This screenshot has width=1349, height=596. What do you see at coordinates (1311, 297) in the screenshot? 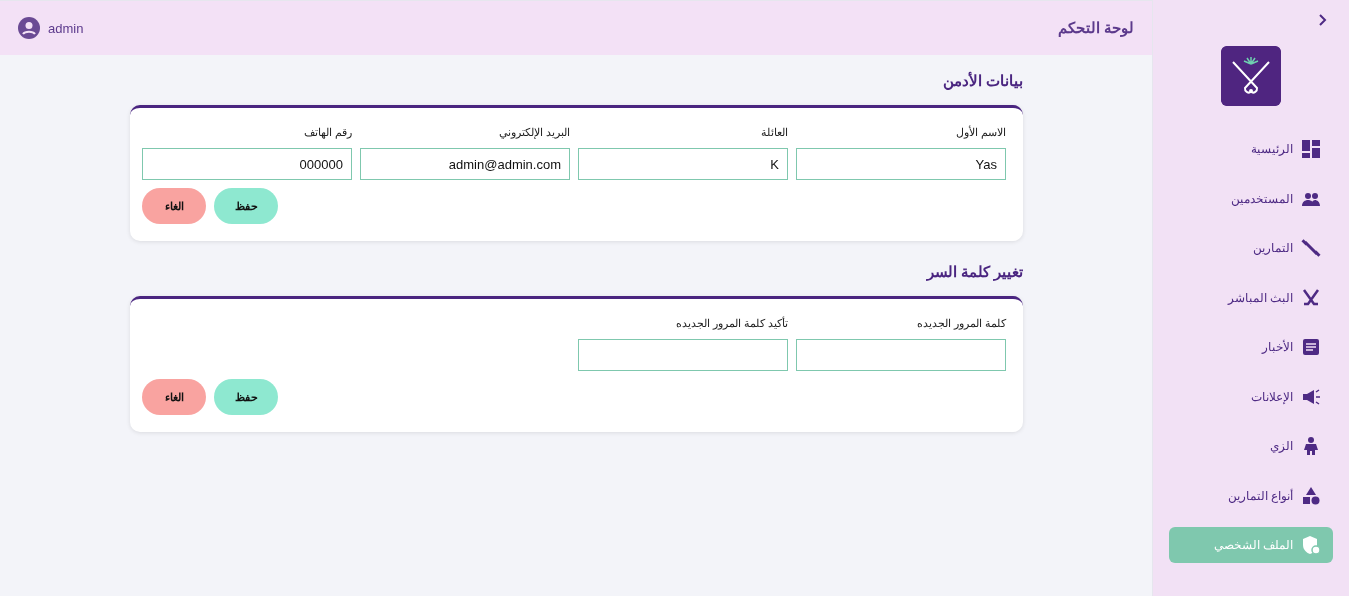
I see `hockey-sticks-icon` at bounding box center [1311, 297].